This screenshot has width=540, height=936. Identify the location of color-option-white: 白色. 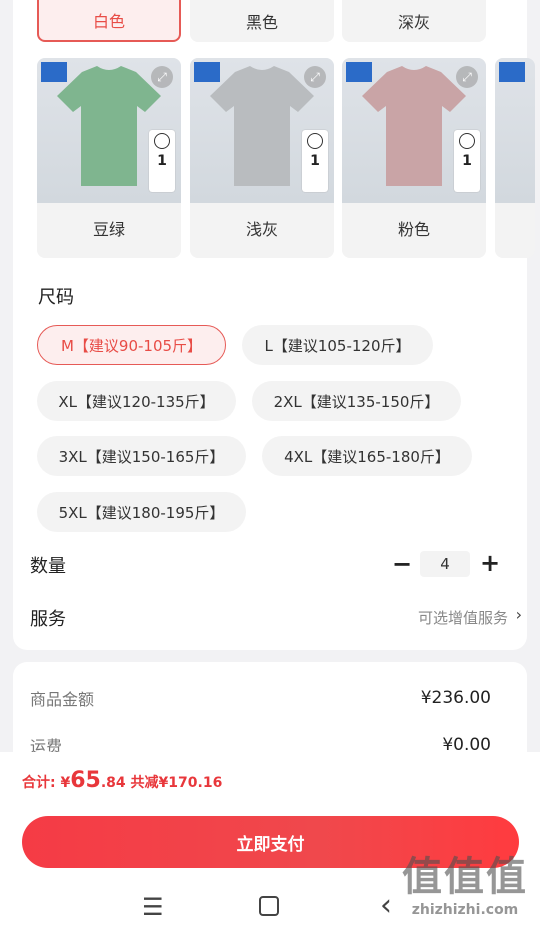
(109, 21).